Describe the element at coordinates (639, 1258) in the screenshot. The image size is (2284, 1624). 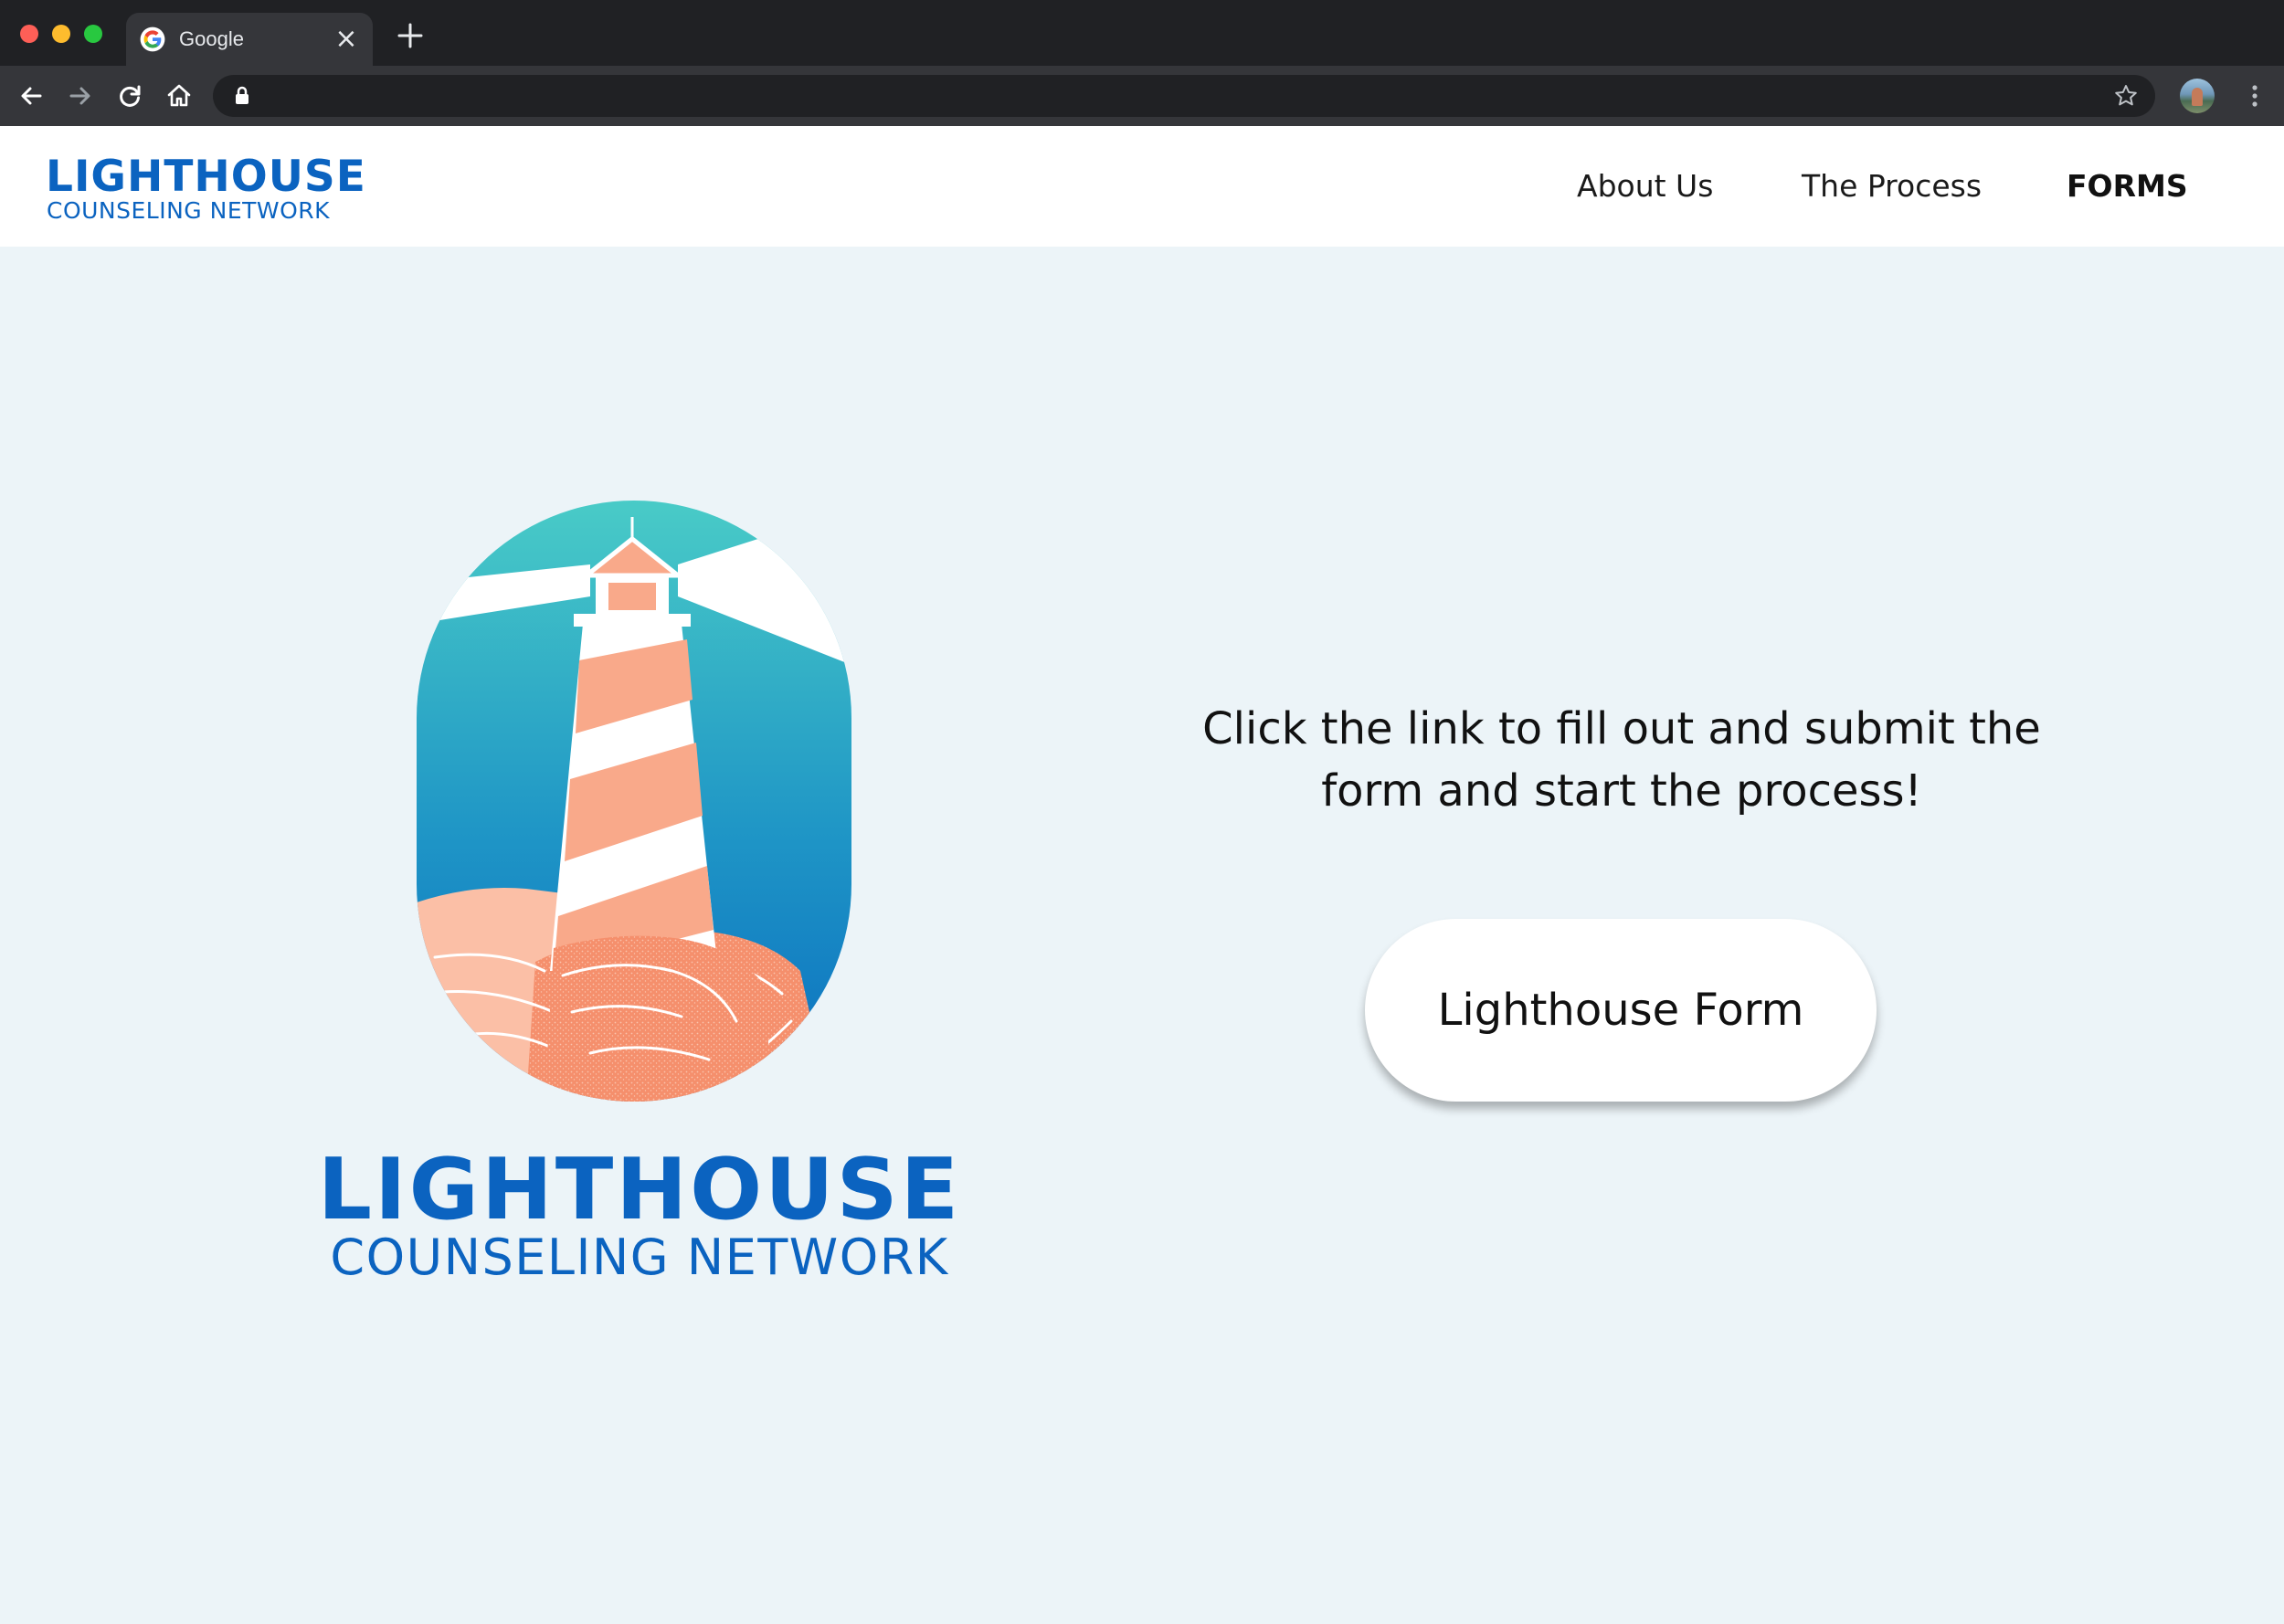
I see `main-logo-subtitle: COUNSELING NETWORK` at that location.